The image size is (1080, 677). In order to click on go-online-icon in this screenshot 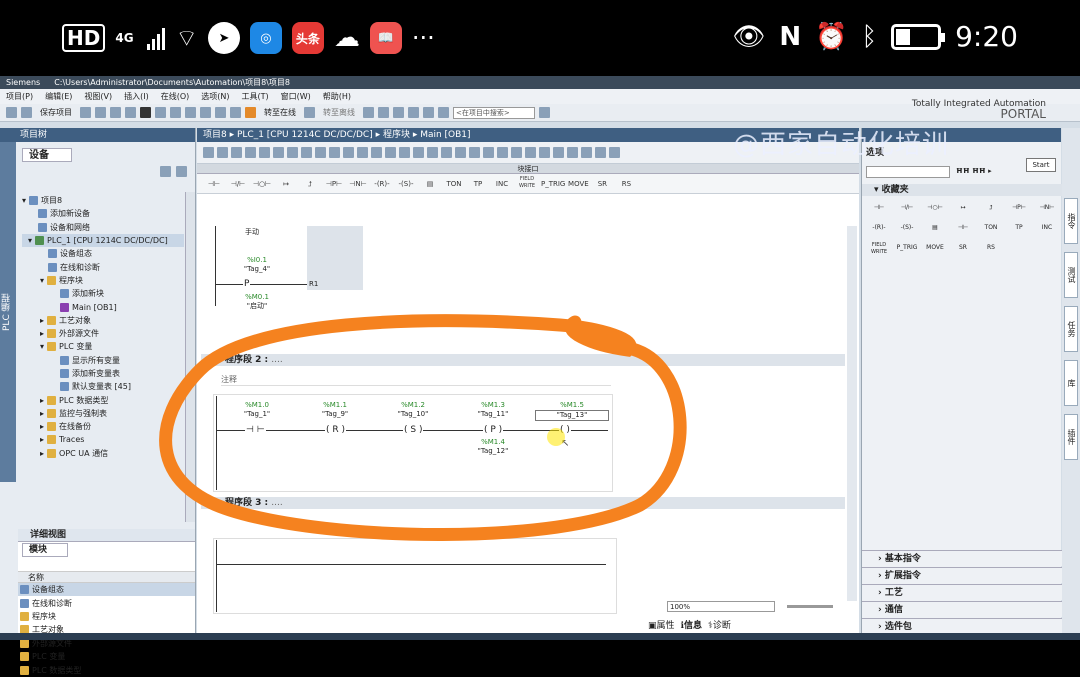, I will do `click(250, 112)`.